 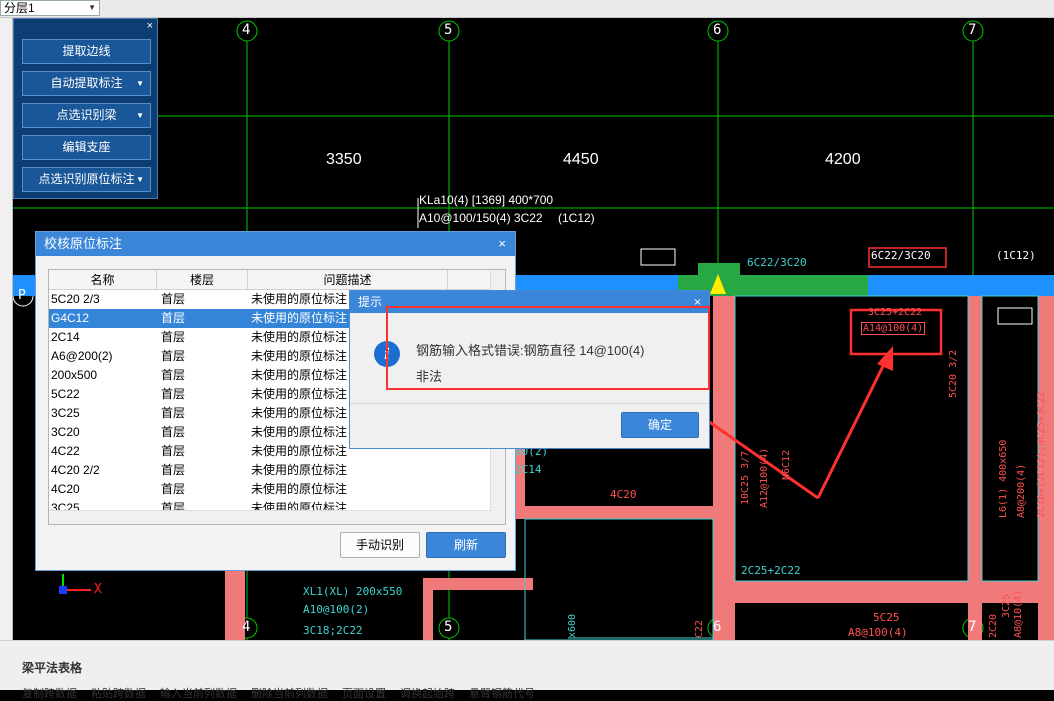 I want to click on pick-identify-beam-button: 点选识别梁 ▼, so click(x=86, y=115).